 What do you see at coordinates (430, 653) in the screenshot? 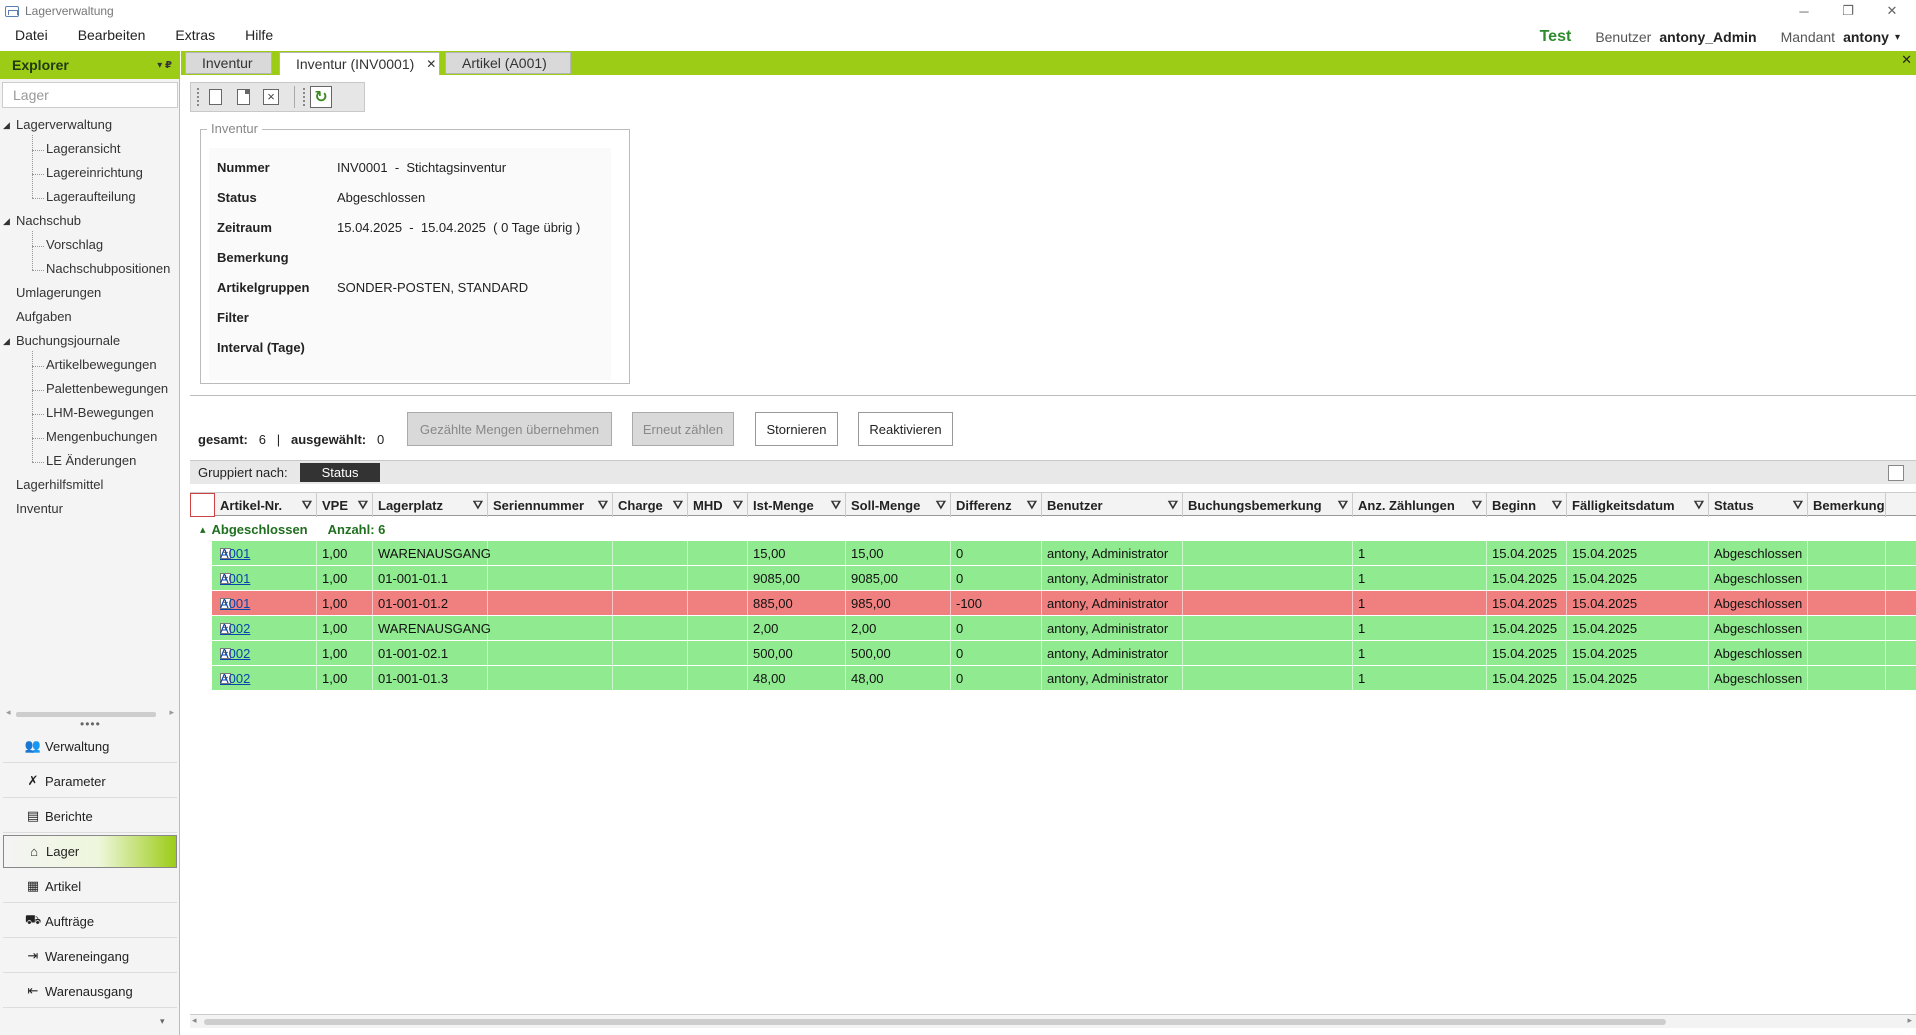
I see `cell-location: 01-001-02.1` at bounding box center [430, 653].